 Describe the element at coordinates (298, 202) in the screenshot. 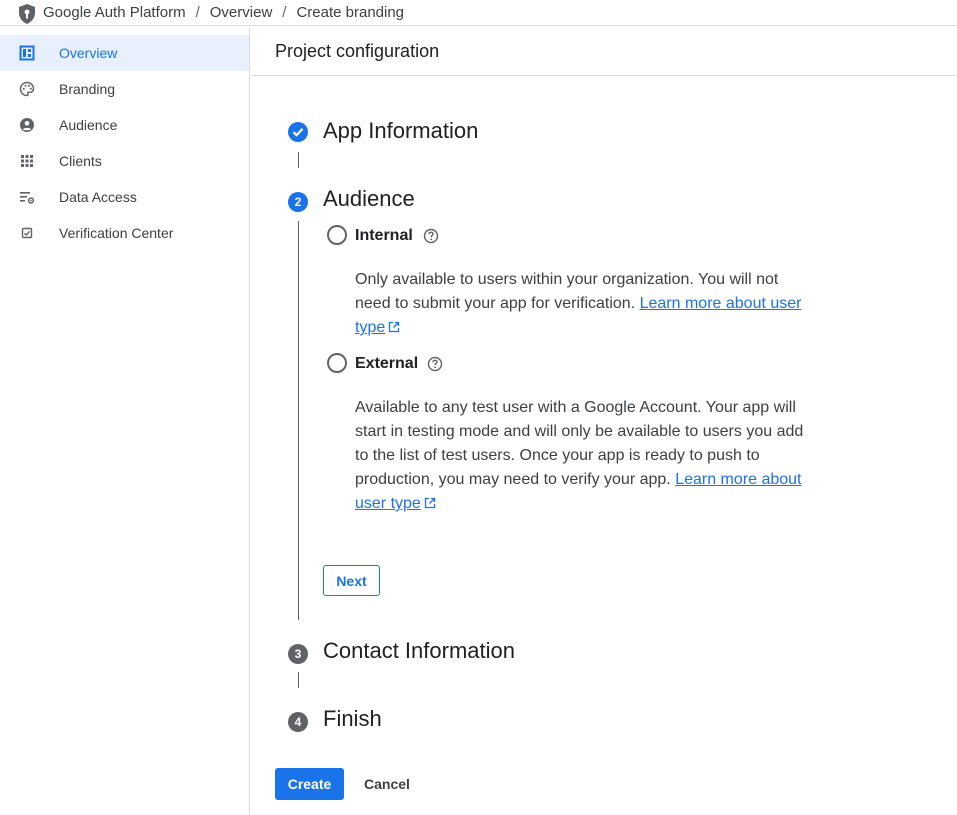

I see `step-number-badge: 2` at that location.